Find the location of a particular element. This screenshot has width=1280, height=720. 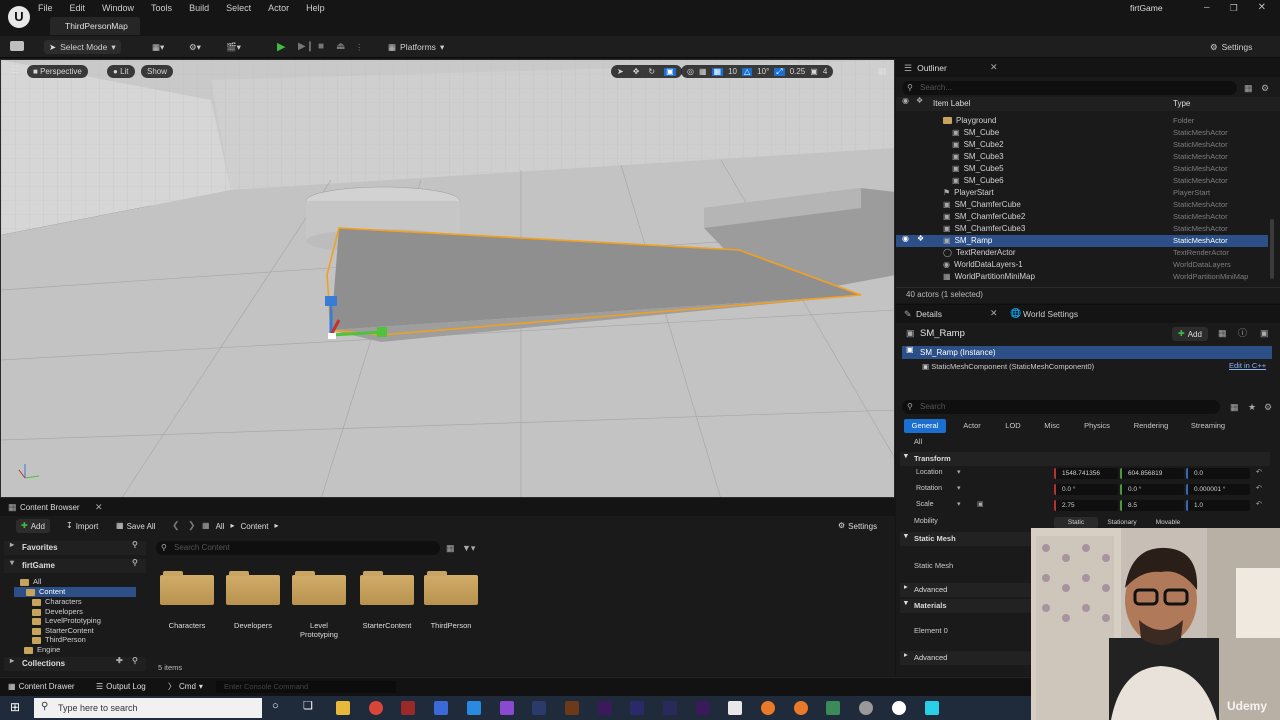

add-folder-icon: ▦ is located at coordinates (1248, 88).